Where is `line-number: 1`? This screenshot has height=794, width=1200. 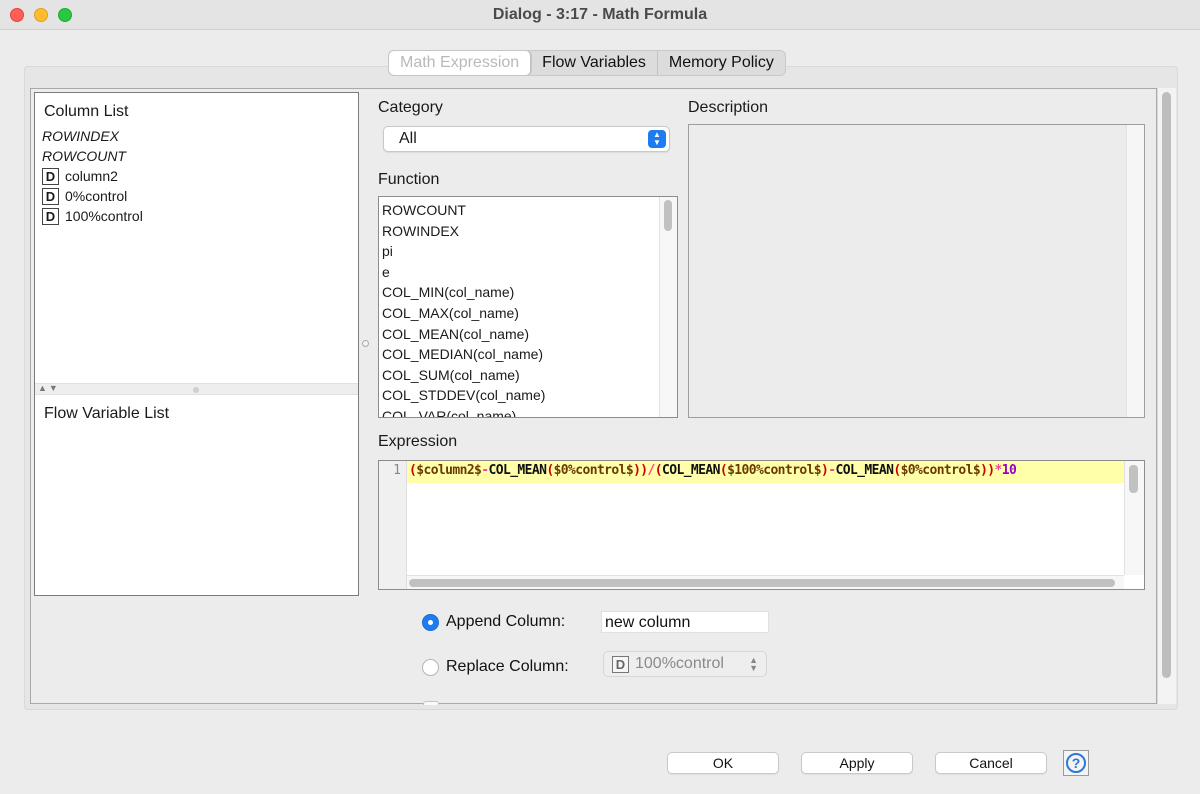 line-number: 1 is located at coordinates (397, 470).